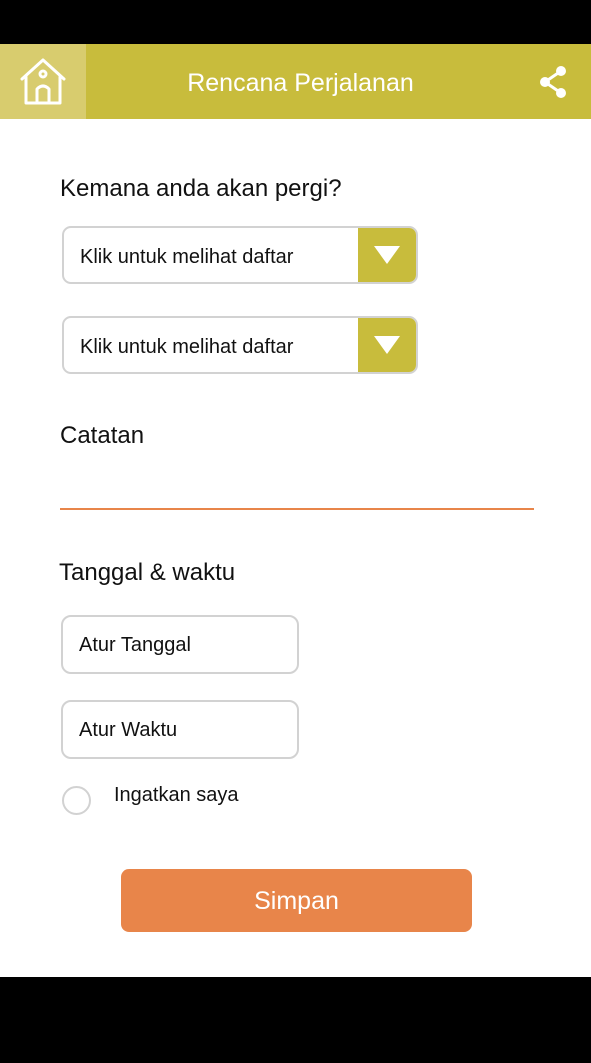 The height and width of the screenshot is (1063, 591). Describe the element at coordinates (300, 83) in the screenshot. I see `app-title: Rencana Perjalanan` at that location.